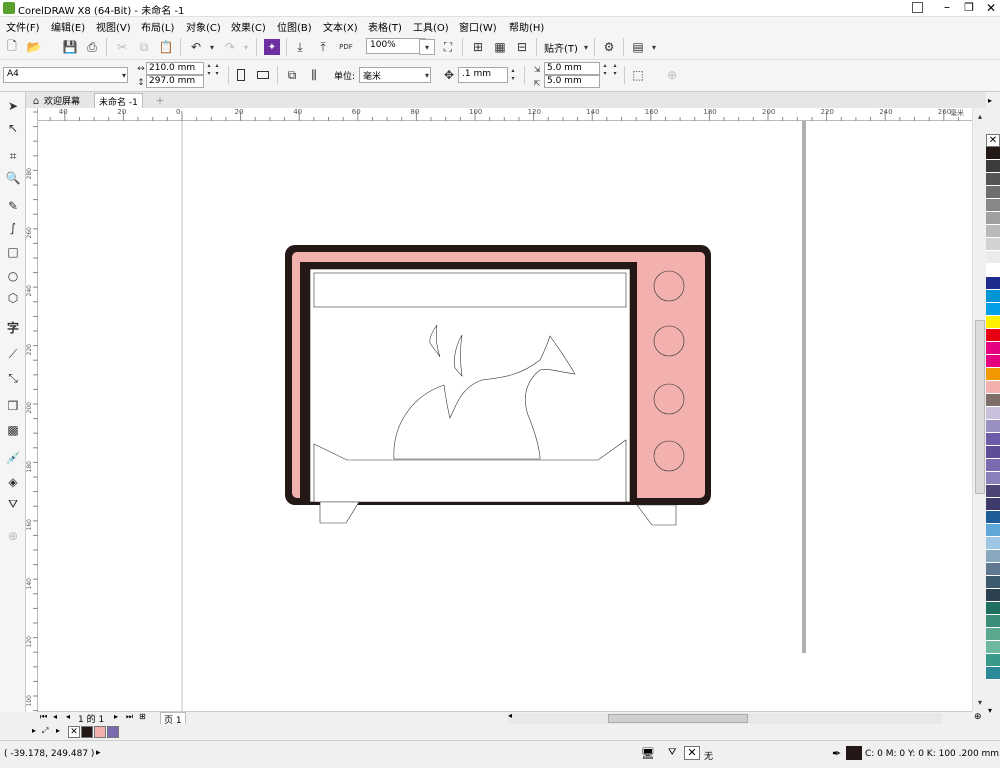  Describe the element at coordinates (142, 716) in the screenshot. I see `add-page-icon: ⊞` at that location.